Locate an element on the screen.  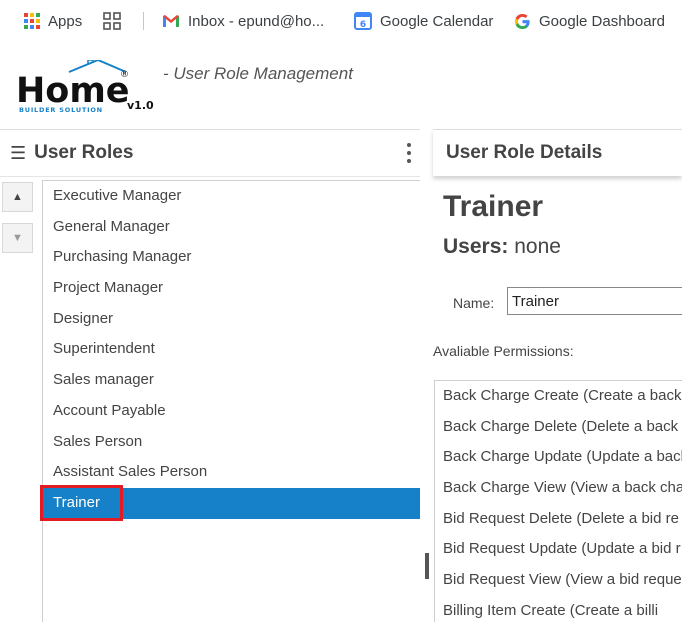
role-name-input is located at coordinates (594, 301).